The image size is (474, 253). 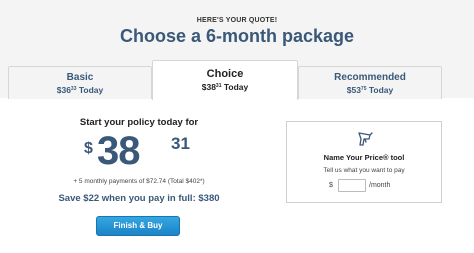 What do you see at coordinates (380, 185) in the screenshot?
I see `per-month-label: /month` at bounding box center [380, 185].